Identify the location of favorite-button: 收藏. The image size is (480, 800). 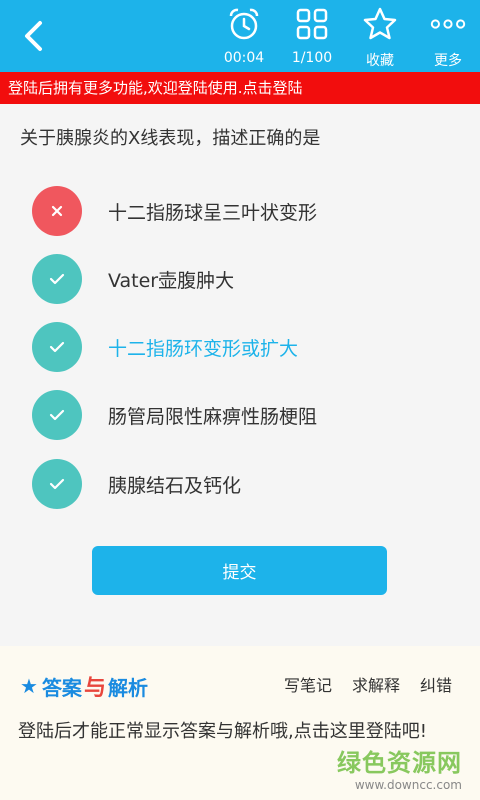
(380, 37).